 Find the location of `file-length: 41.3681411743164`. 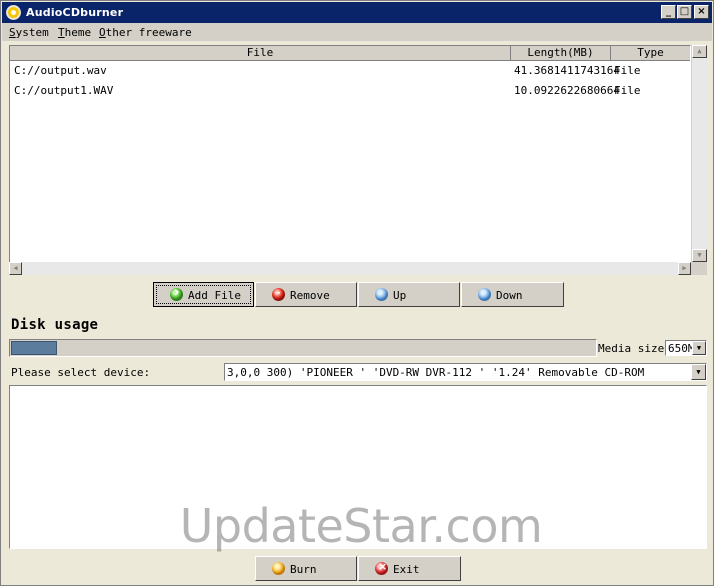

file-length: 41.3681411743164 is located at coordinates (567, 70).